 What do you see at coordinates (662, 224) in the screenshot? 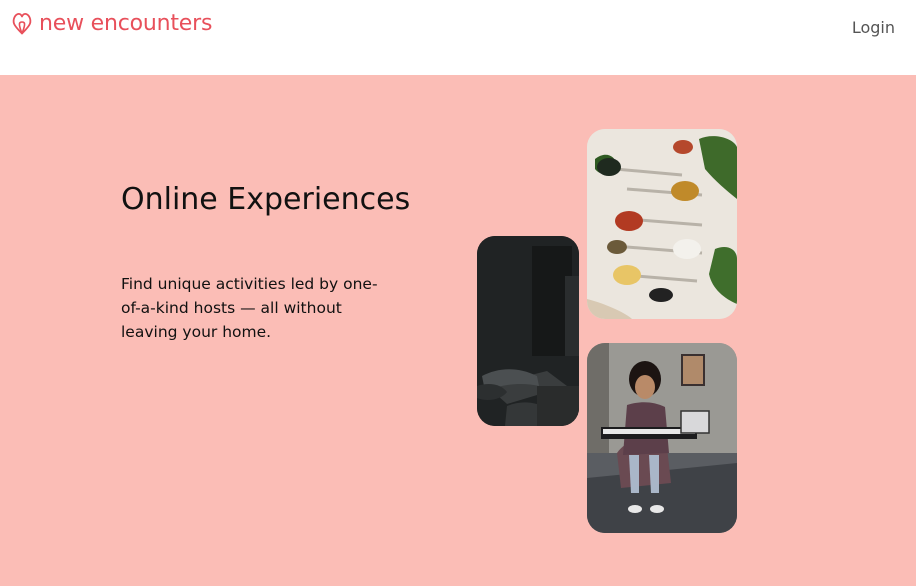
I see `spices-photo` at bounding box center [662, 224].